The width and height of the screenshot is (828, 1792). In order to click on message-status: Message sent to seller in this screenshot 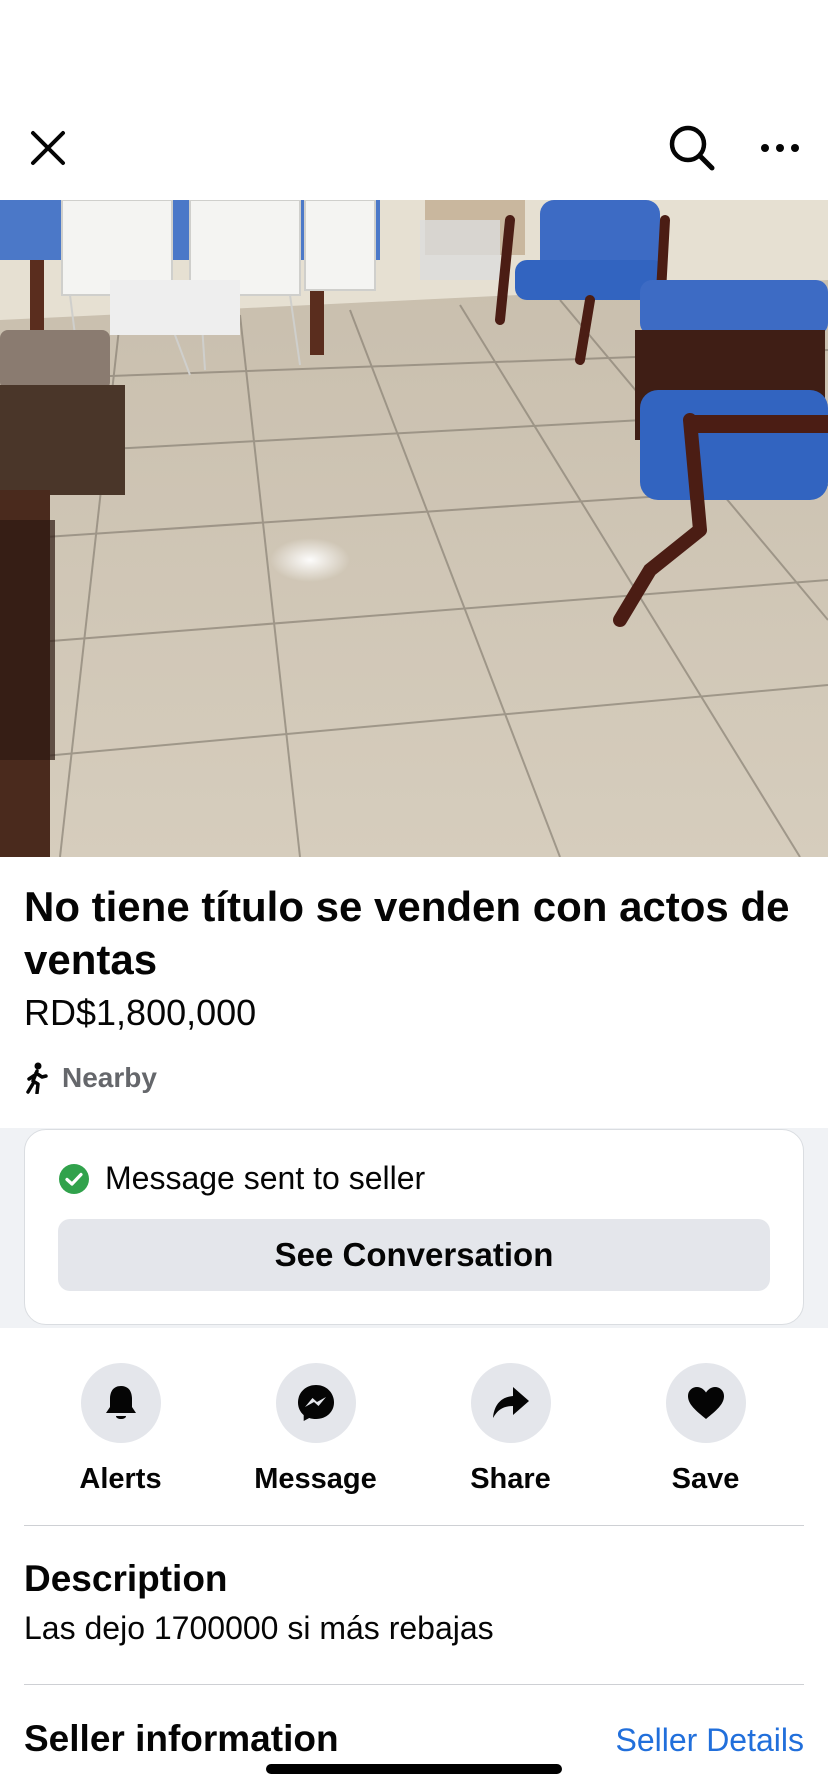, I will do `click(242, 1178)`.